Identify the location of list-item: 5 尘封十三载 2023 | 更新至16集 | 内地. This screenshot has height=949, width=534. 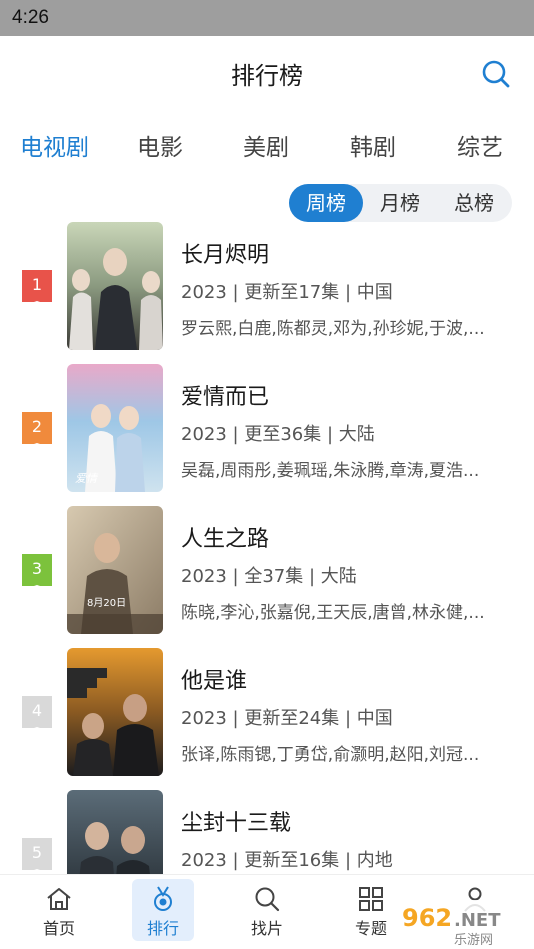
(267, 832).